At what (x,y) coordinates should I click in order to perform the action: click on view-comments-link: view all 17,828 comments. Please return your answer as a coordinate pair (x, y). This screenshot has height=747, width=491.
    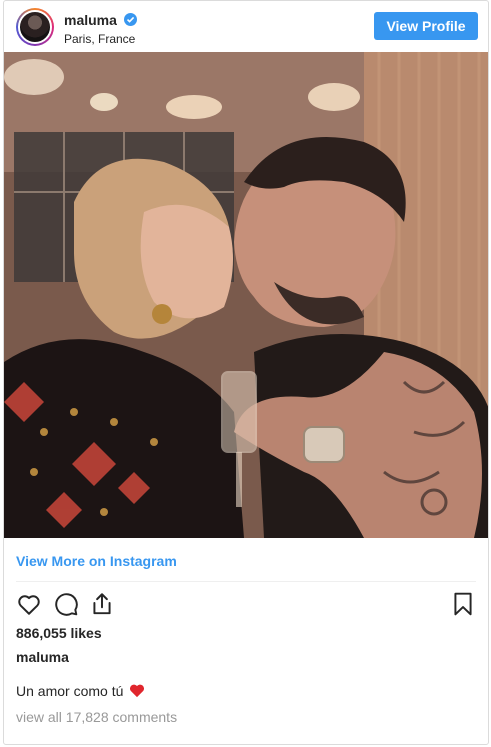
    Looking at the image, I should click on (96, 717).